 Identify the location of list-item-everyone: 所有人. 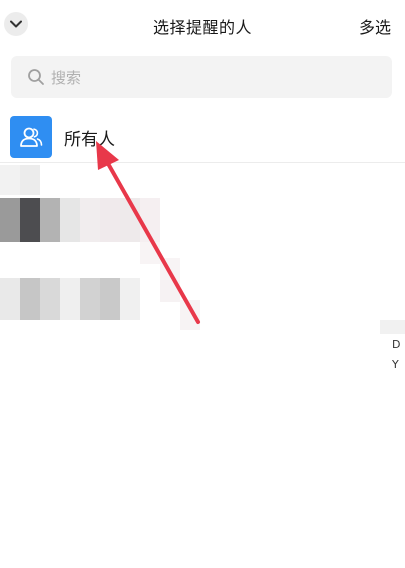
(202, 135).